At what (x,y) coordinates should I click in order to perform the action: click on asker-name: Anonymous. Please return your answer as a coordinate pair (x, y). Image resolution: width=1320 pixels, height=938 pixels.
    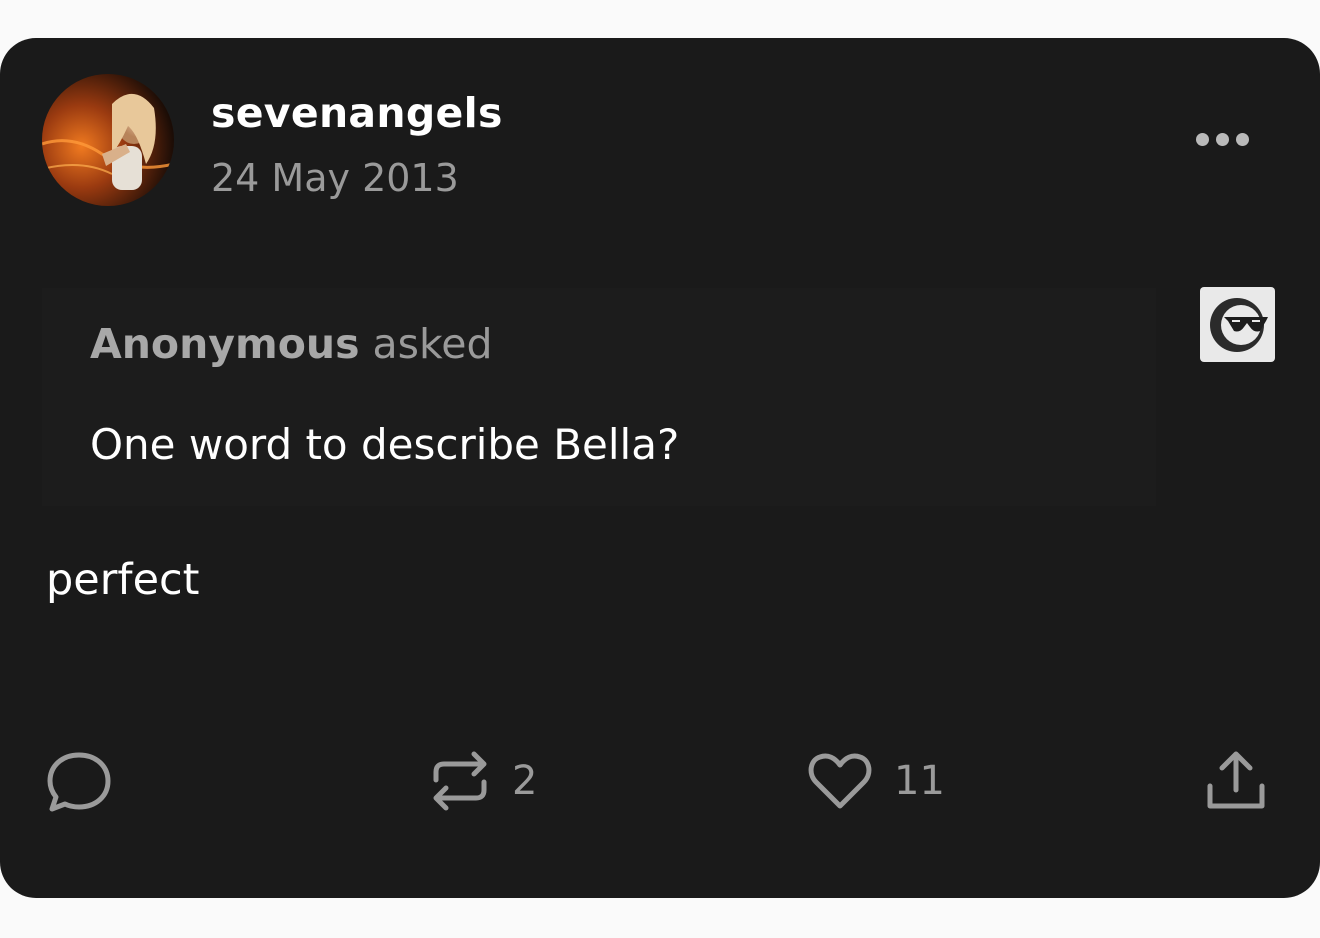
    Looking at the image, I should click on (224, 344).